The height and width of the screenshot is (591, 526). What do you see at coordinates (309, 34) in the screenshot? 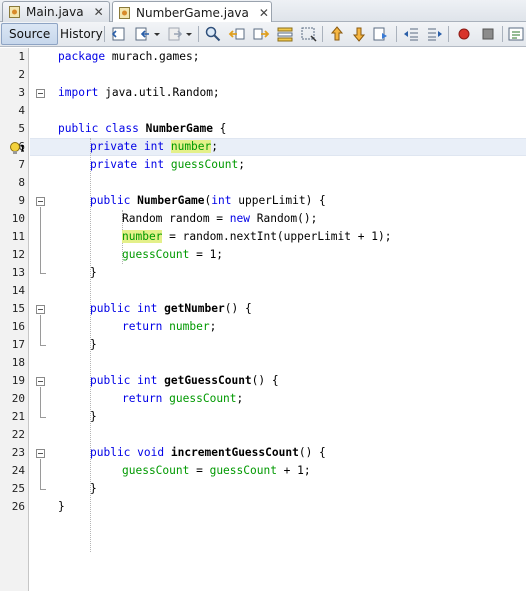
I see `toggle-rectangular-selection-icon` at bounding box center [309, 34].